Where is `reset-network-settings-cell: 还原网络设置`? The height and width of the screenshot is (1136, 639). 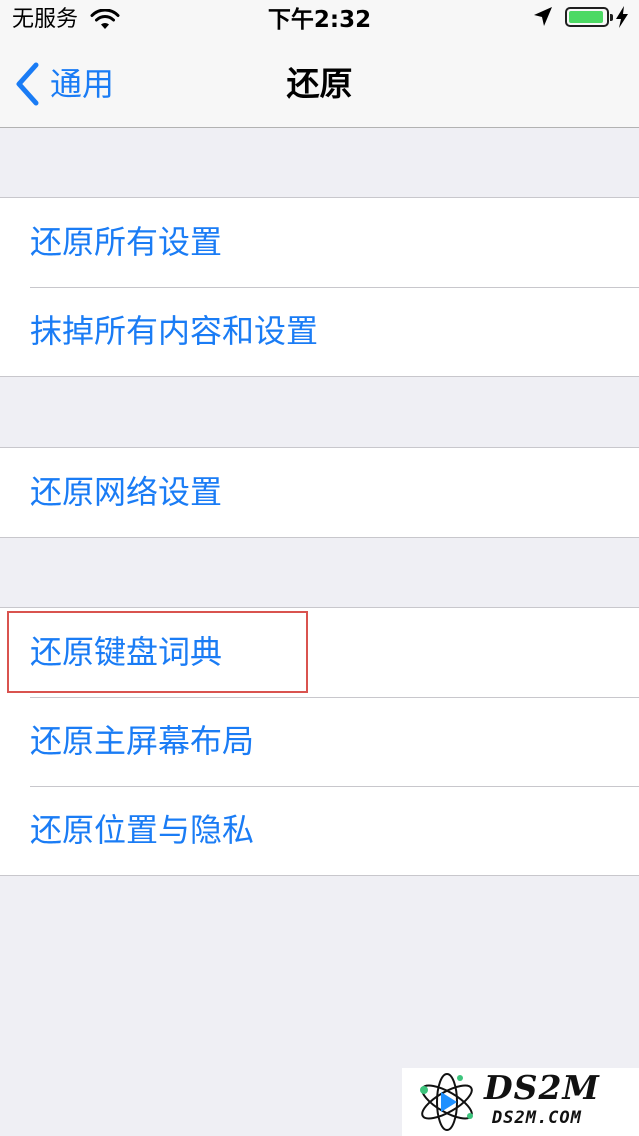 reset-network-settings-cell: 还原网络设置 is located at coordinates (319, 492).